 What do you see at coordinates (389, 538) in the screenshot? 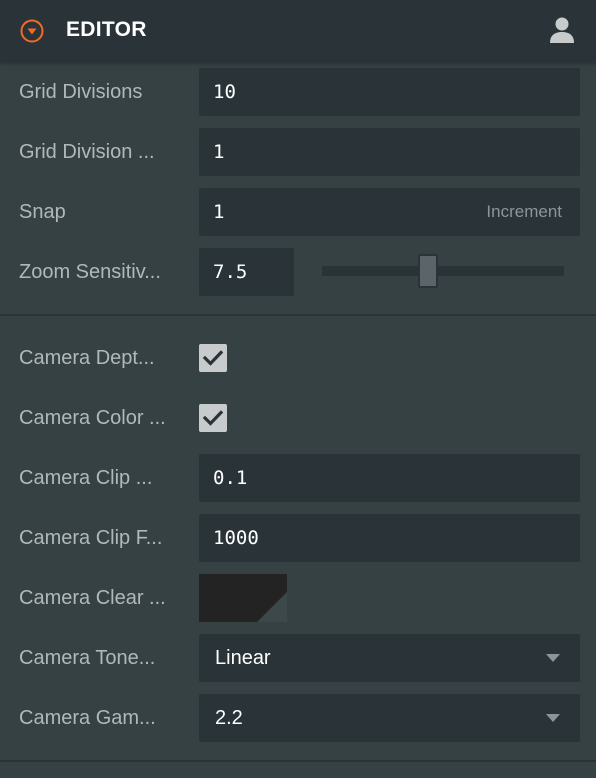
I see `camera-clip-far-input: 1000` at bounding box center [389, 538].